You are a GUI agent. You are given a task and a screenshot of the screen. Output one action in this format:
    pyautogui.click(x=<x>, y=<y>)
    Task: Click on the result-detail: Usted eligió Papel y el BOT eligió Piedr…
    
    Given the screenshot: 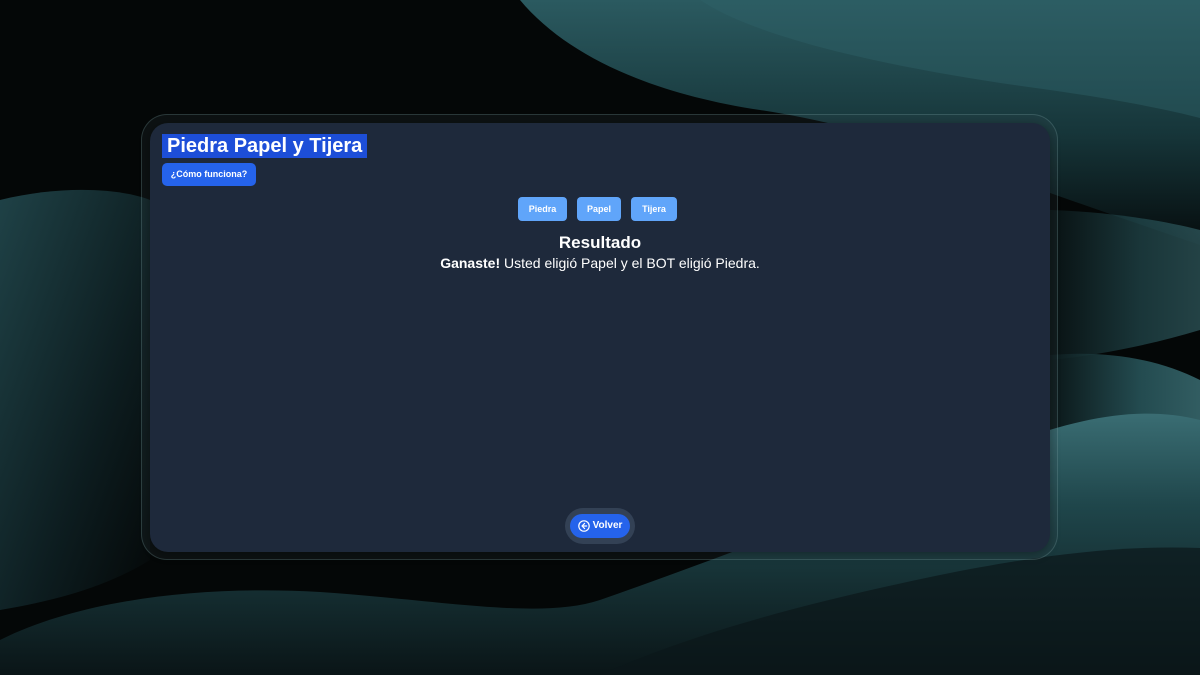 What is the action you would take?
    pyautogui.click(x=630, y=263)
    